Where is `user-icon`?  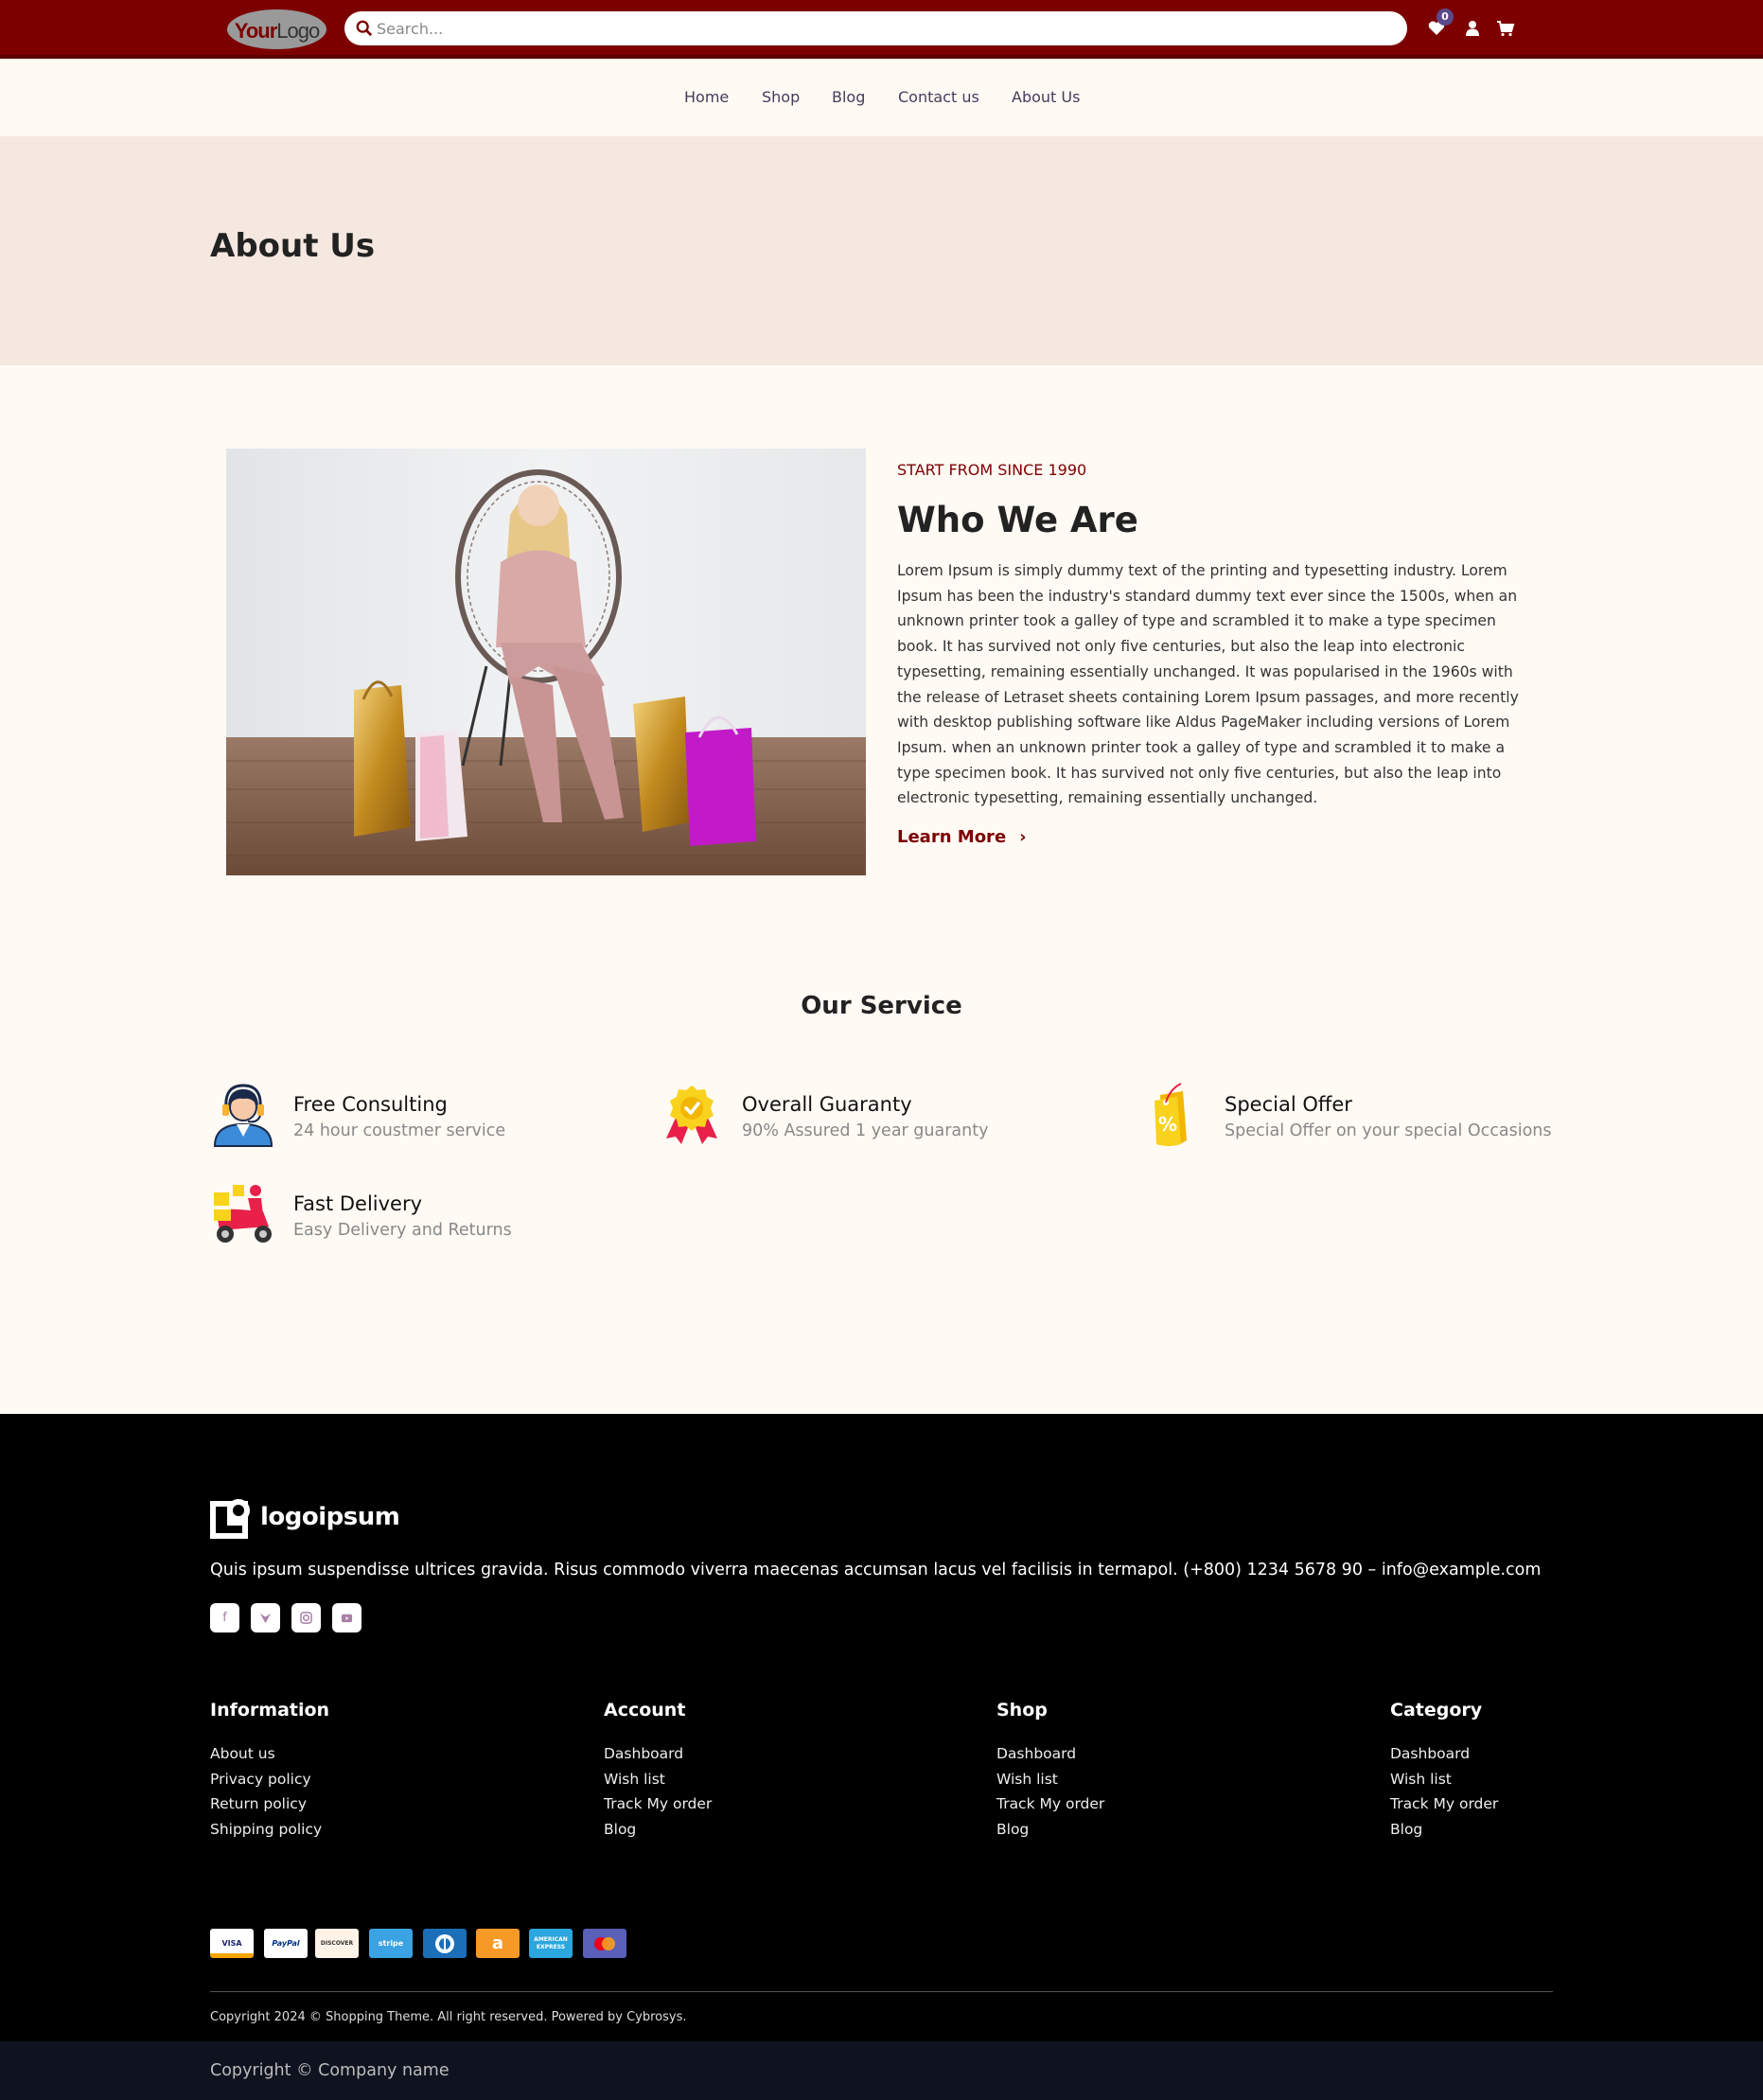 user-icon is located at coordinates (1472, 28).